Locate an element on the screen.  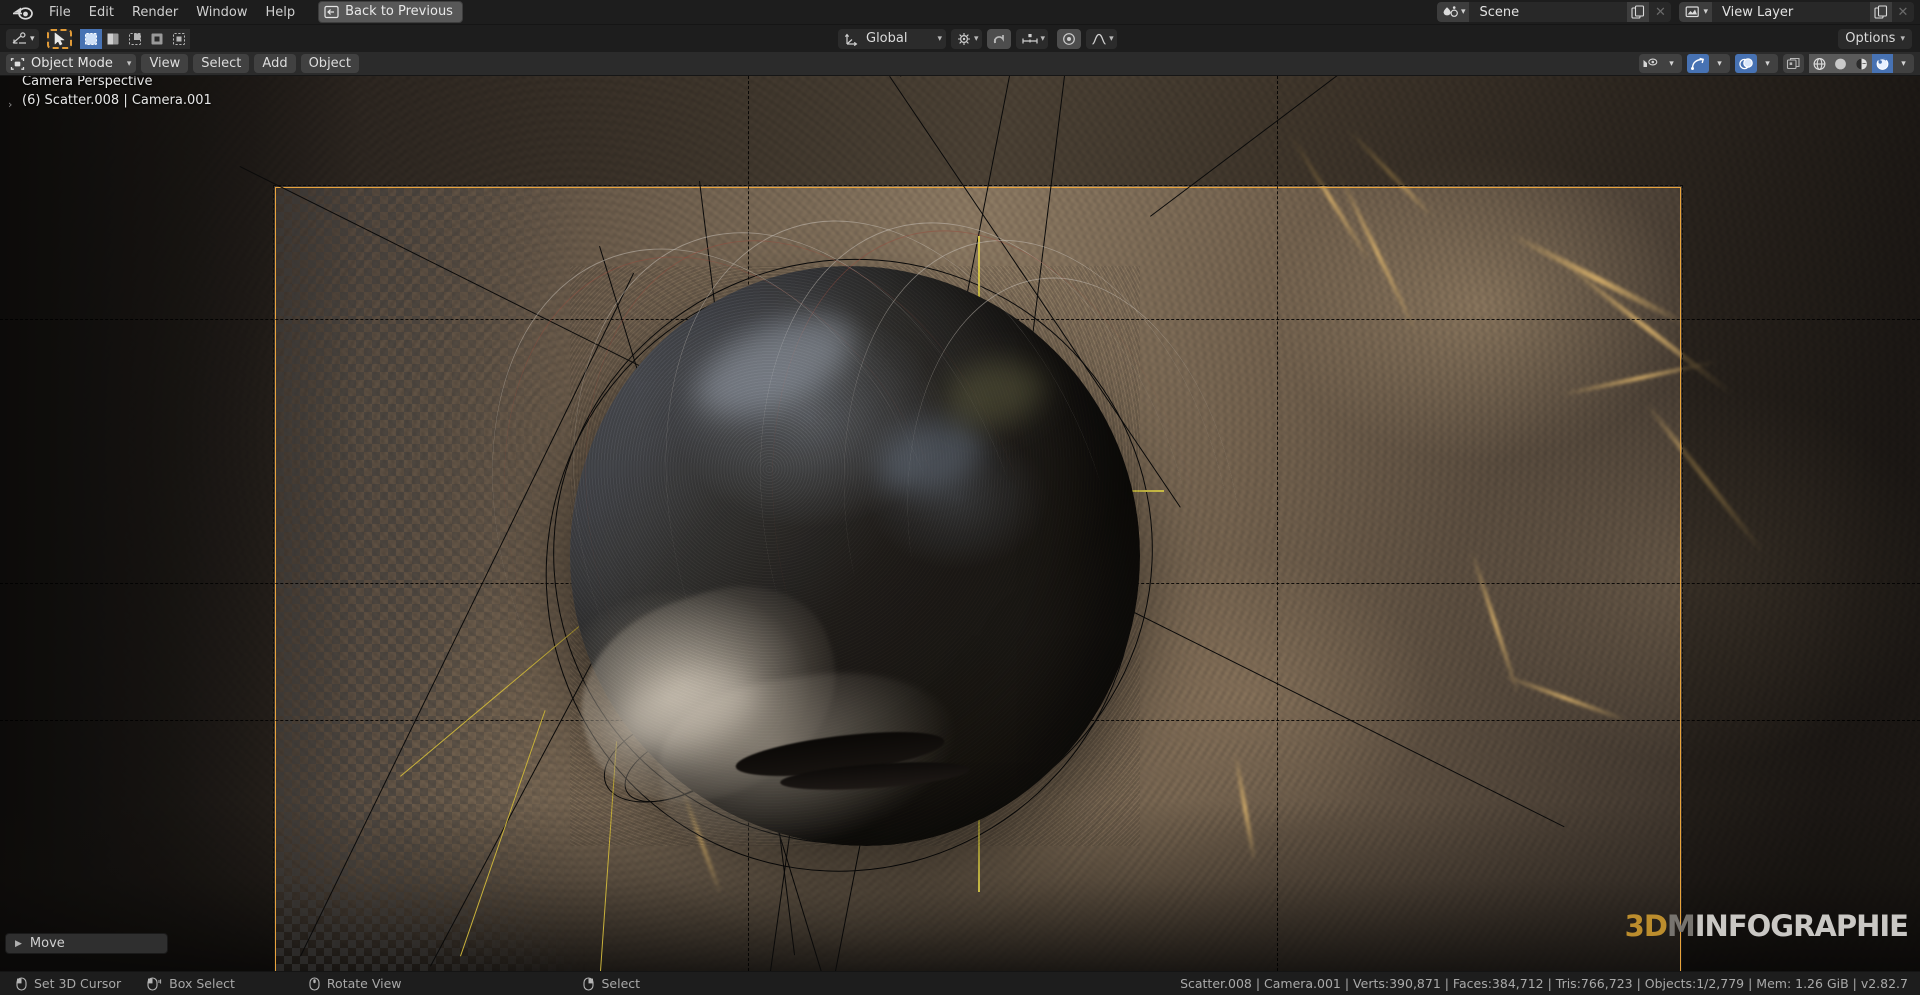
camera-passepartout-top is located at coordinates (960, 131).